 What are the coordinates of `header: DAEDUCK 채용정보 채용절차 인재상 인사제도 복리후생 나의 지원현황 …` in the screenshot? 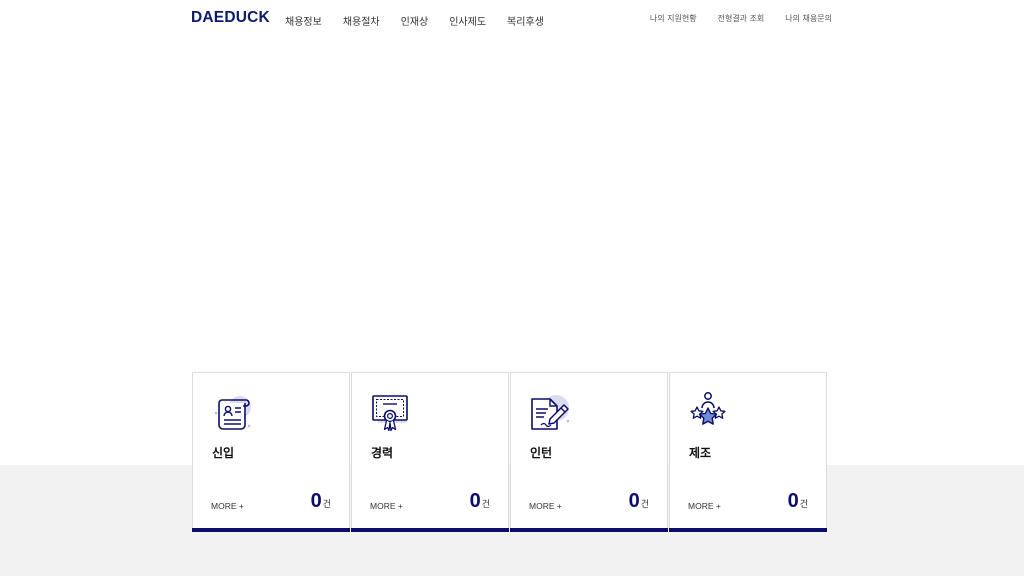 It's located at (512, 20).